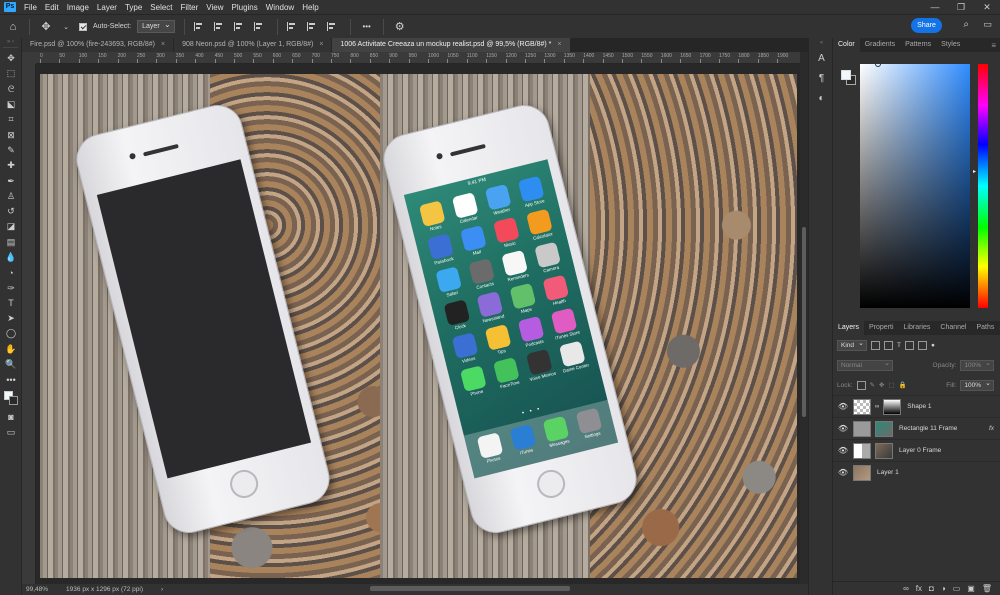 This screenshot has height=595, width=1000. What do you see at coordinates (11, 196) in the screenshot?
I see `clone-stamp-icon: ♙` at bounding box center [11, 196].